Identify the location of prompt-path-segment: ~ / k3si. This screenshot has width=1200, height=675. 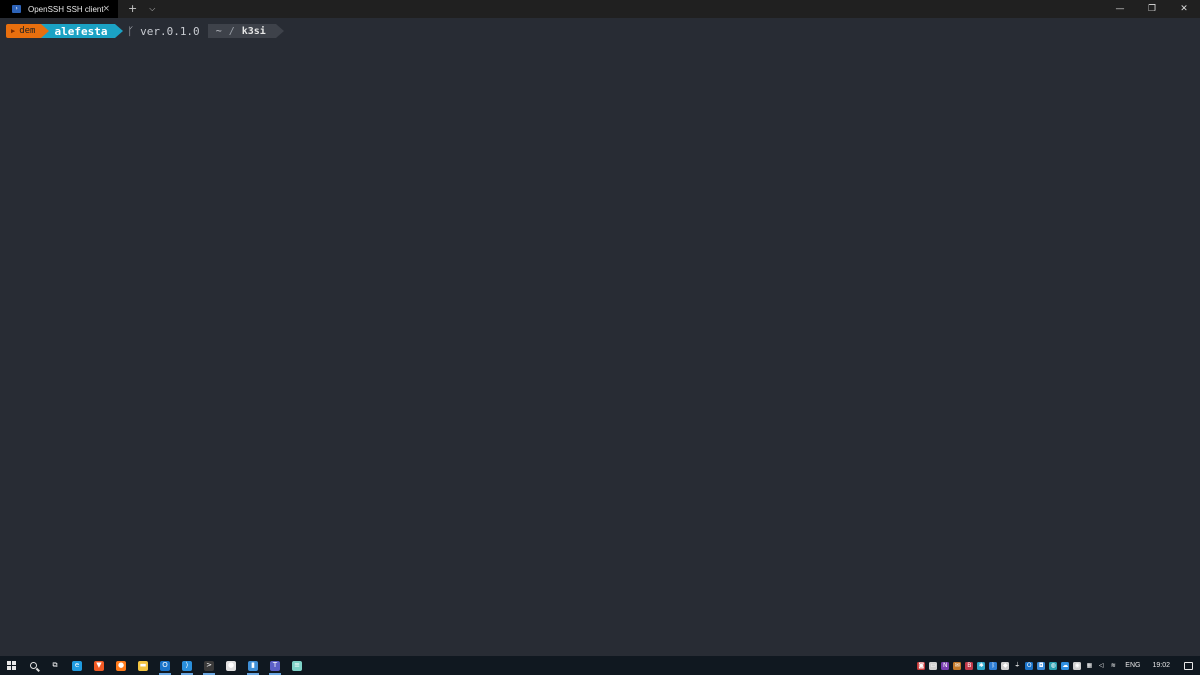
(241, 31).